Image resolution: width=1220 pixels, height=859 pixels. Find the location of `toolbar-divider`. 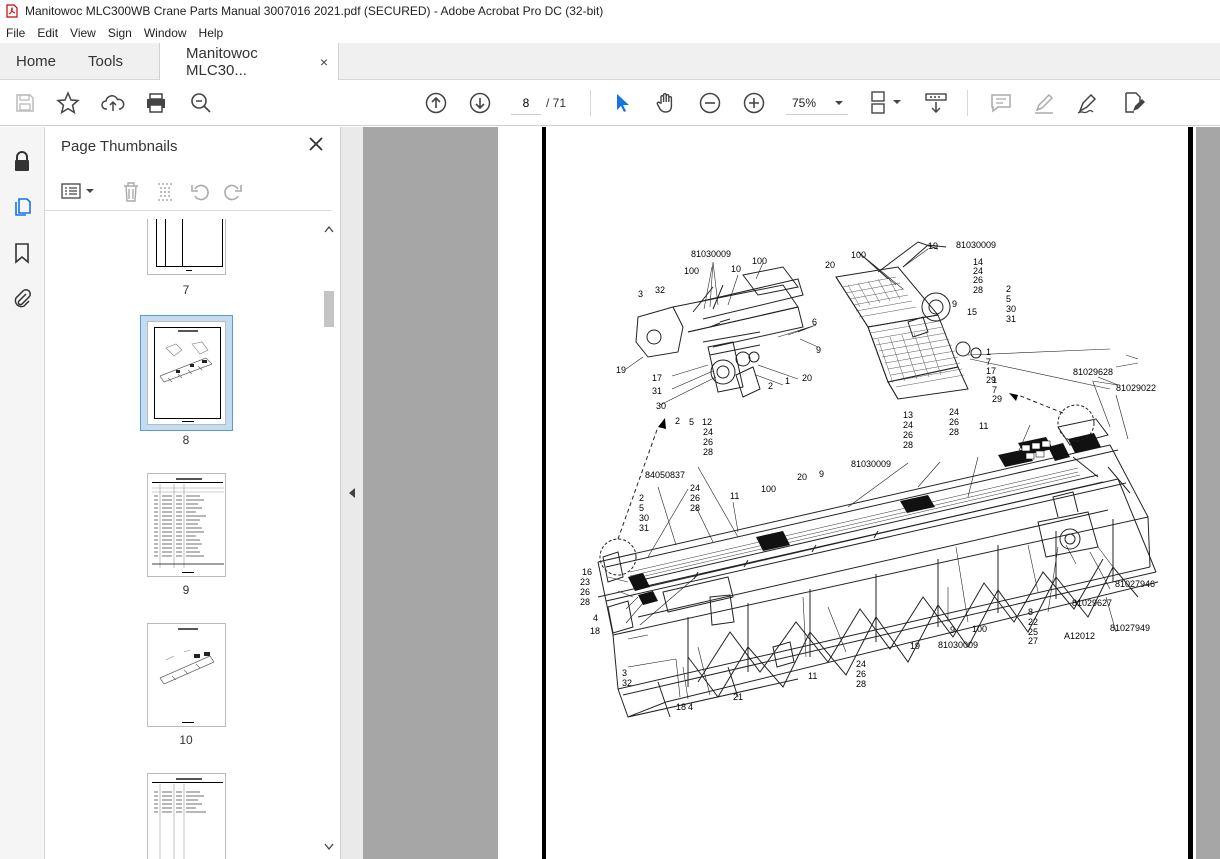

toolbar-divider is located at coordinates (967, 103).